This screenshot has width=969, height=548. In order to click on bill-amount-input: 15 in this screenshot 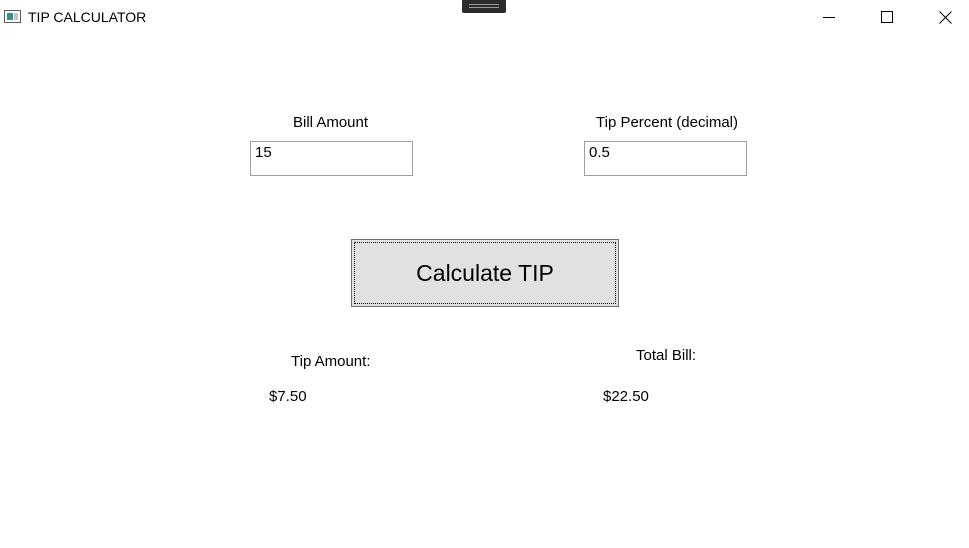, I will do `click(331, 158)`.